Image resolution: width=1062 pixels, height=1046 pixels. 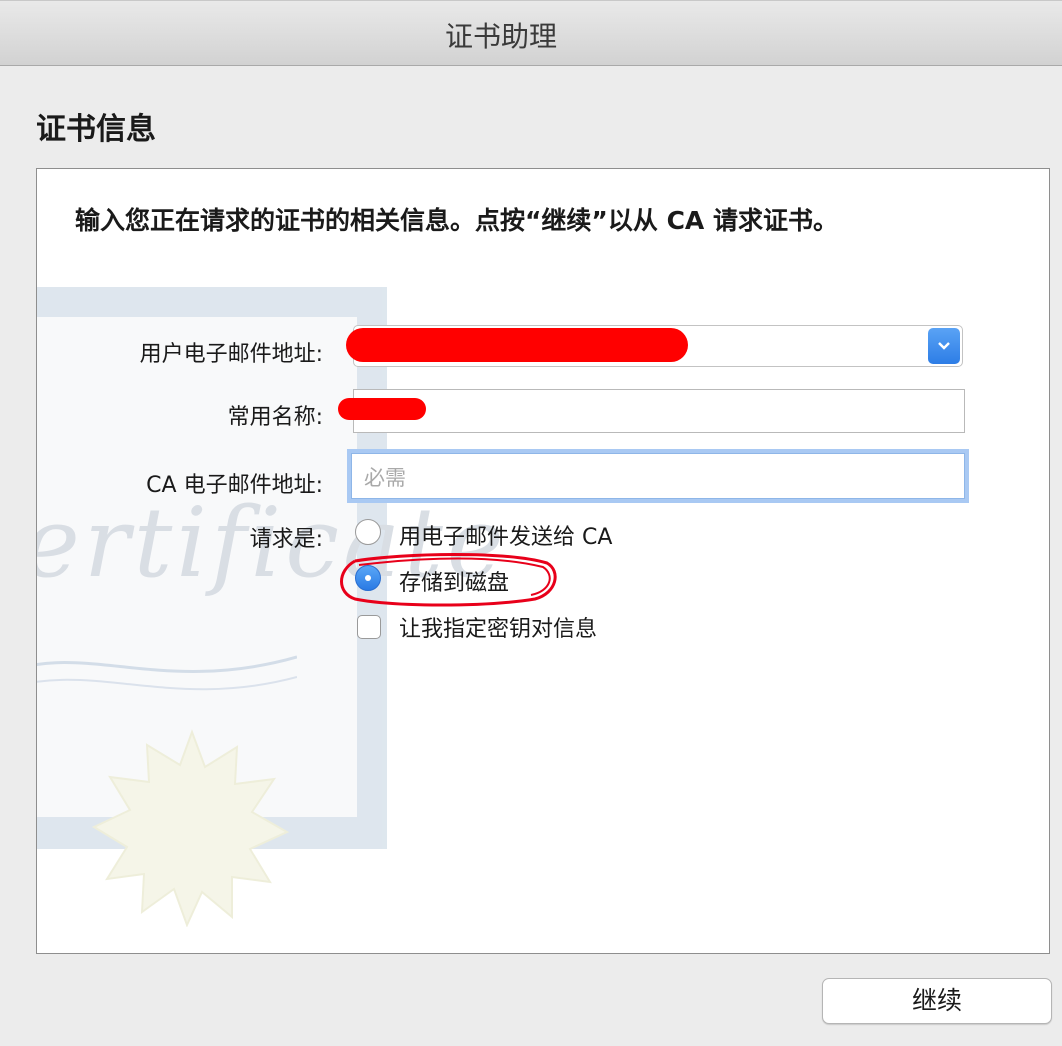 I want to click on chevron-down-icon, so click(x=944, y=346).